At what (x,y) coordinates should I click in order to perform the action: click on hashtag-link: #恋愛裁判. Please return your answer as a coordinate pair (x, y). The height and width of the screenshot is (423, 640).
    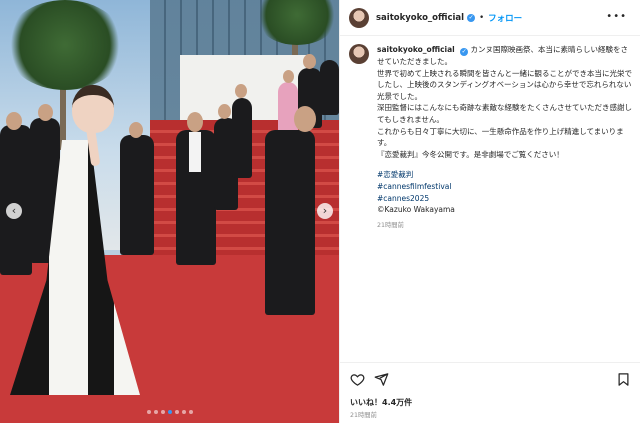
    Looking at the image, I should click on (505, 175).